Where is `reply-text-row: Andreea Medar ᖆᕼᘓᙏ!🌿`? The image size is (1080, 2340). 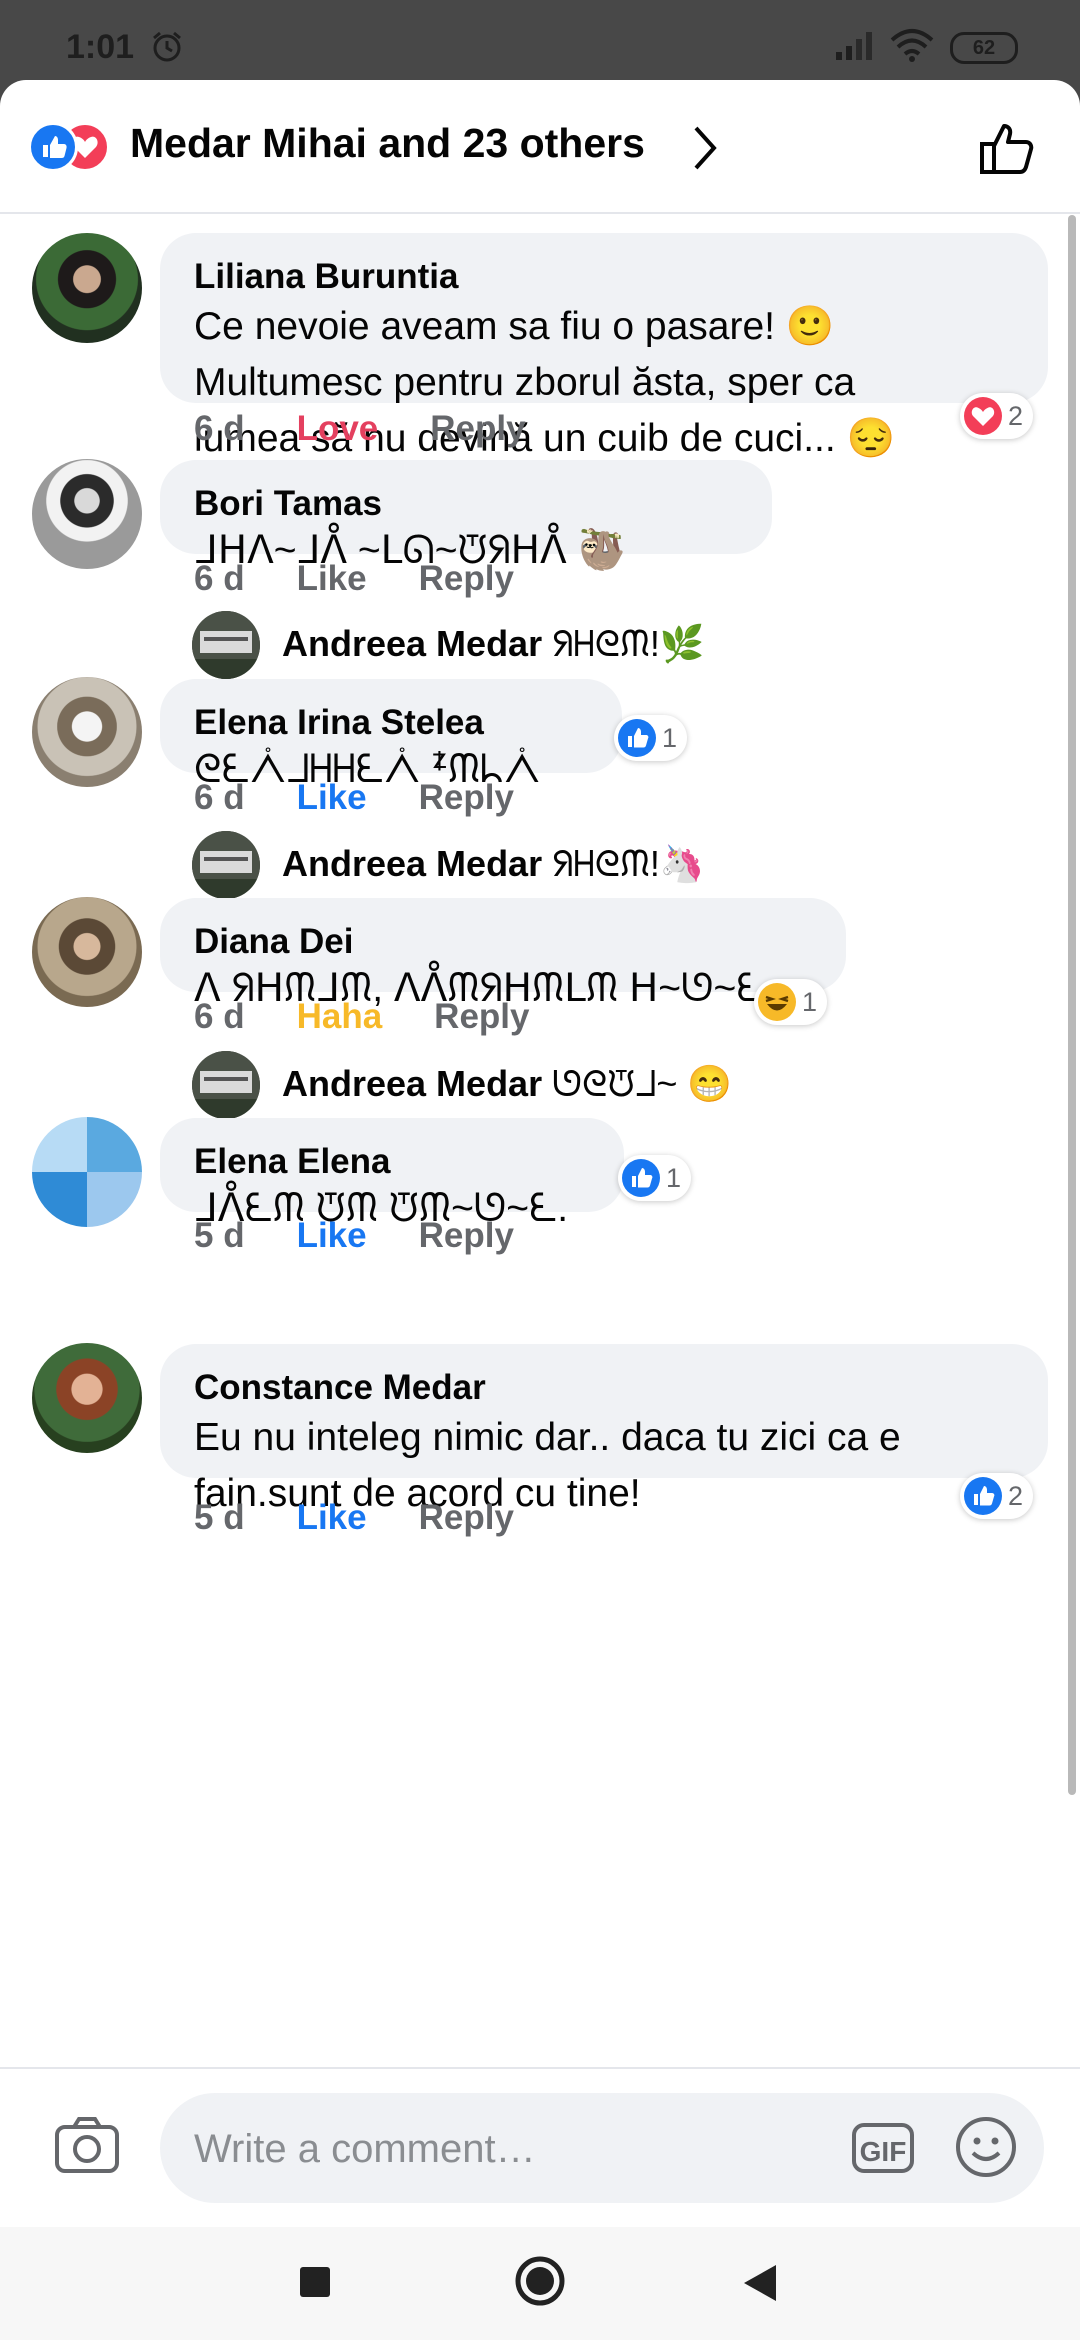 reply-text-row: Andreea Medar ᖆᕼᘓᙏ!🌿 is located at coordinates (493, 644).